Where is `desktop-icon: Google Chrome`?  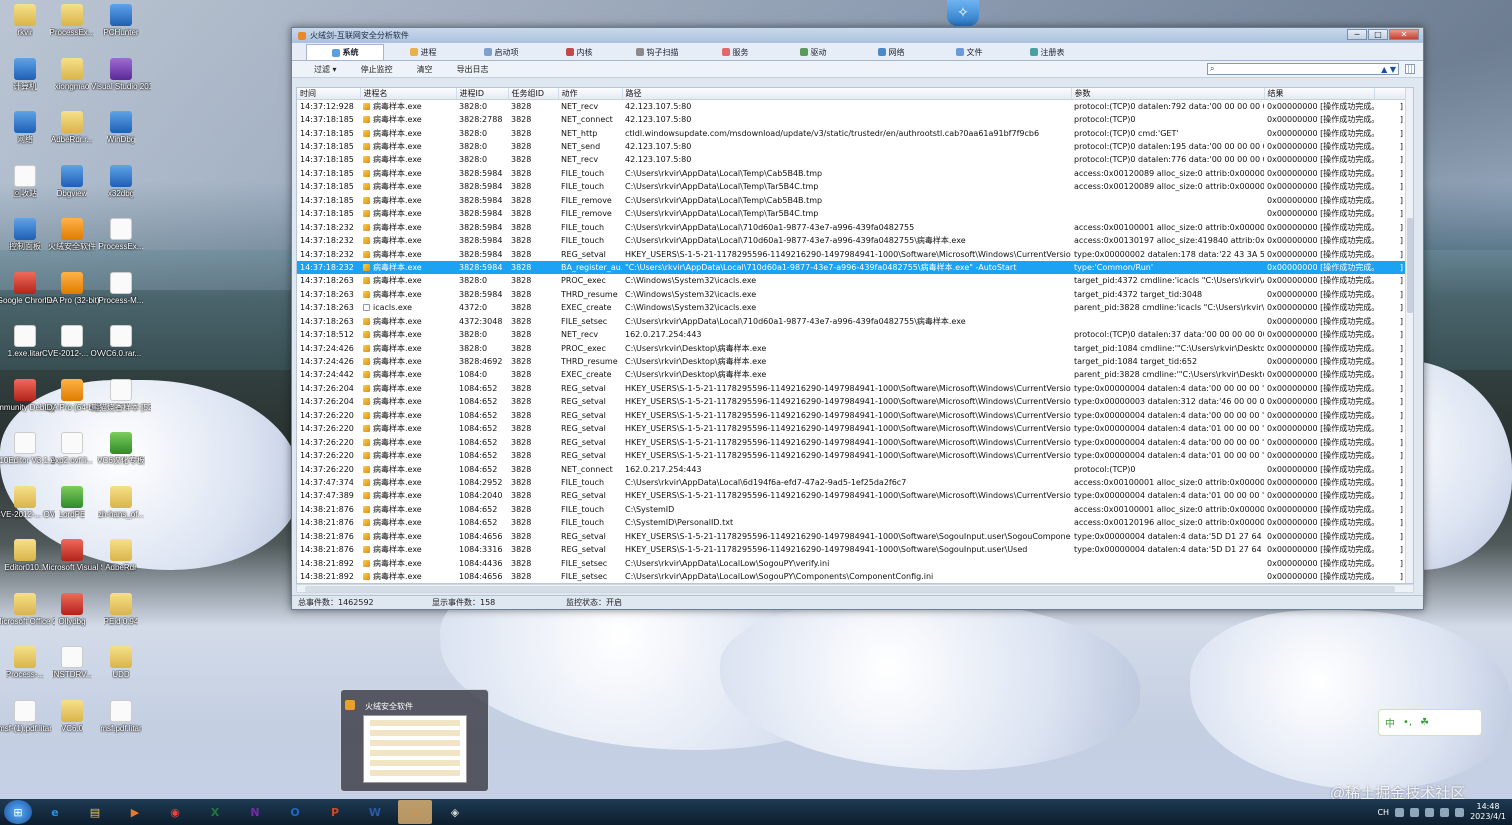 desktop-icon: Google Chrome is located at coordinates (26, 288).